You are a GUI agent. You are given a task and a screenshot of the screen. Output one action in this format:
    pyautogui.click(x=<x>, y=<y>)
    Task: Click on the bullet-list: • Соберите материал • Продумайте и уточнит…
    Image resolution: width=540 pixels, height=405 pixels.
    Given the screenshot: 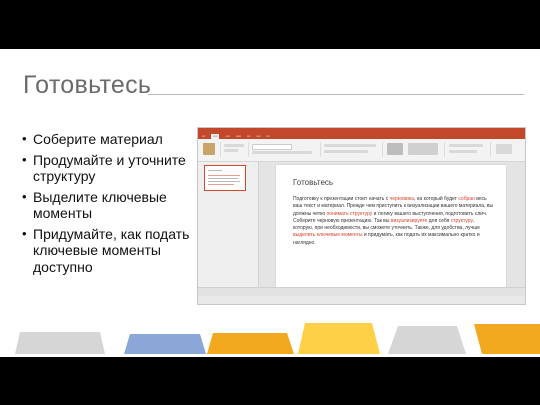 What is the action you would take?
    pyautogui.click(x=107, y=205)
    